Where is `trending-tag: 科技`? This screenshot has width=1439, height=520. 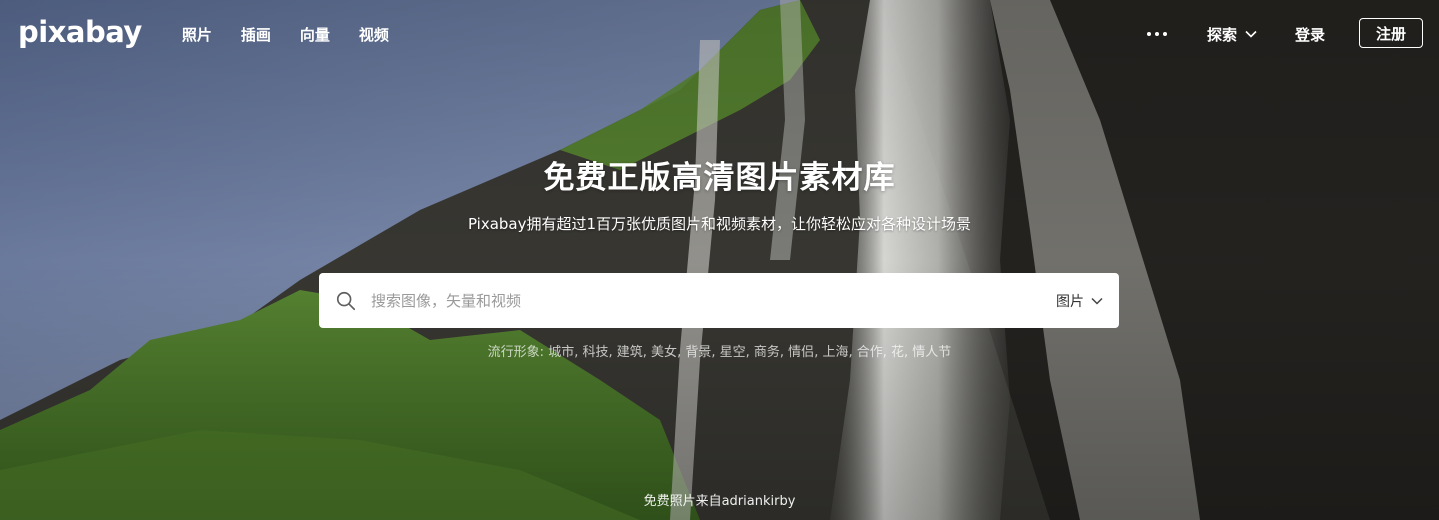
trending-tag: 科技 is located at coordinates (595, 352).